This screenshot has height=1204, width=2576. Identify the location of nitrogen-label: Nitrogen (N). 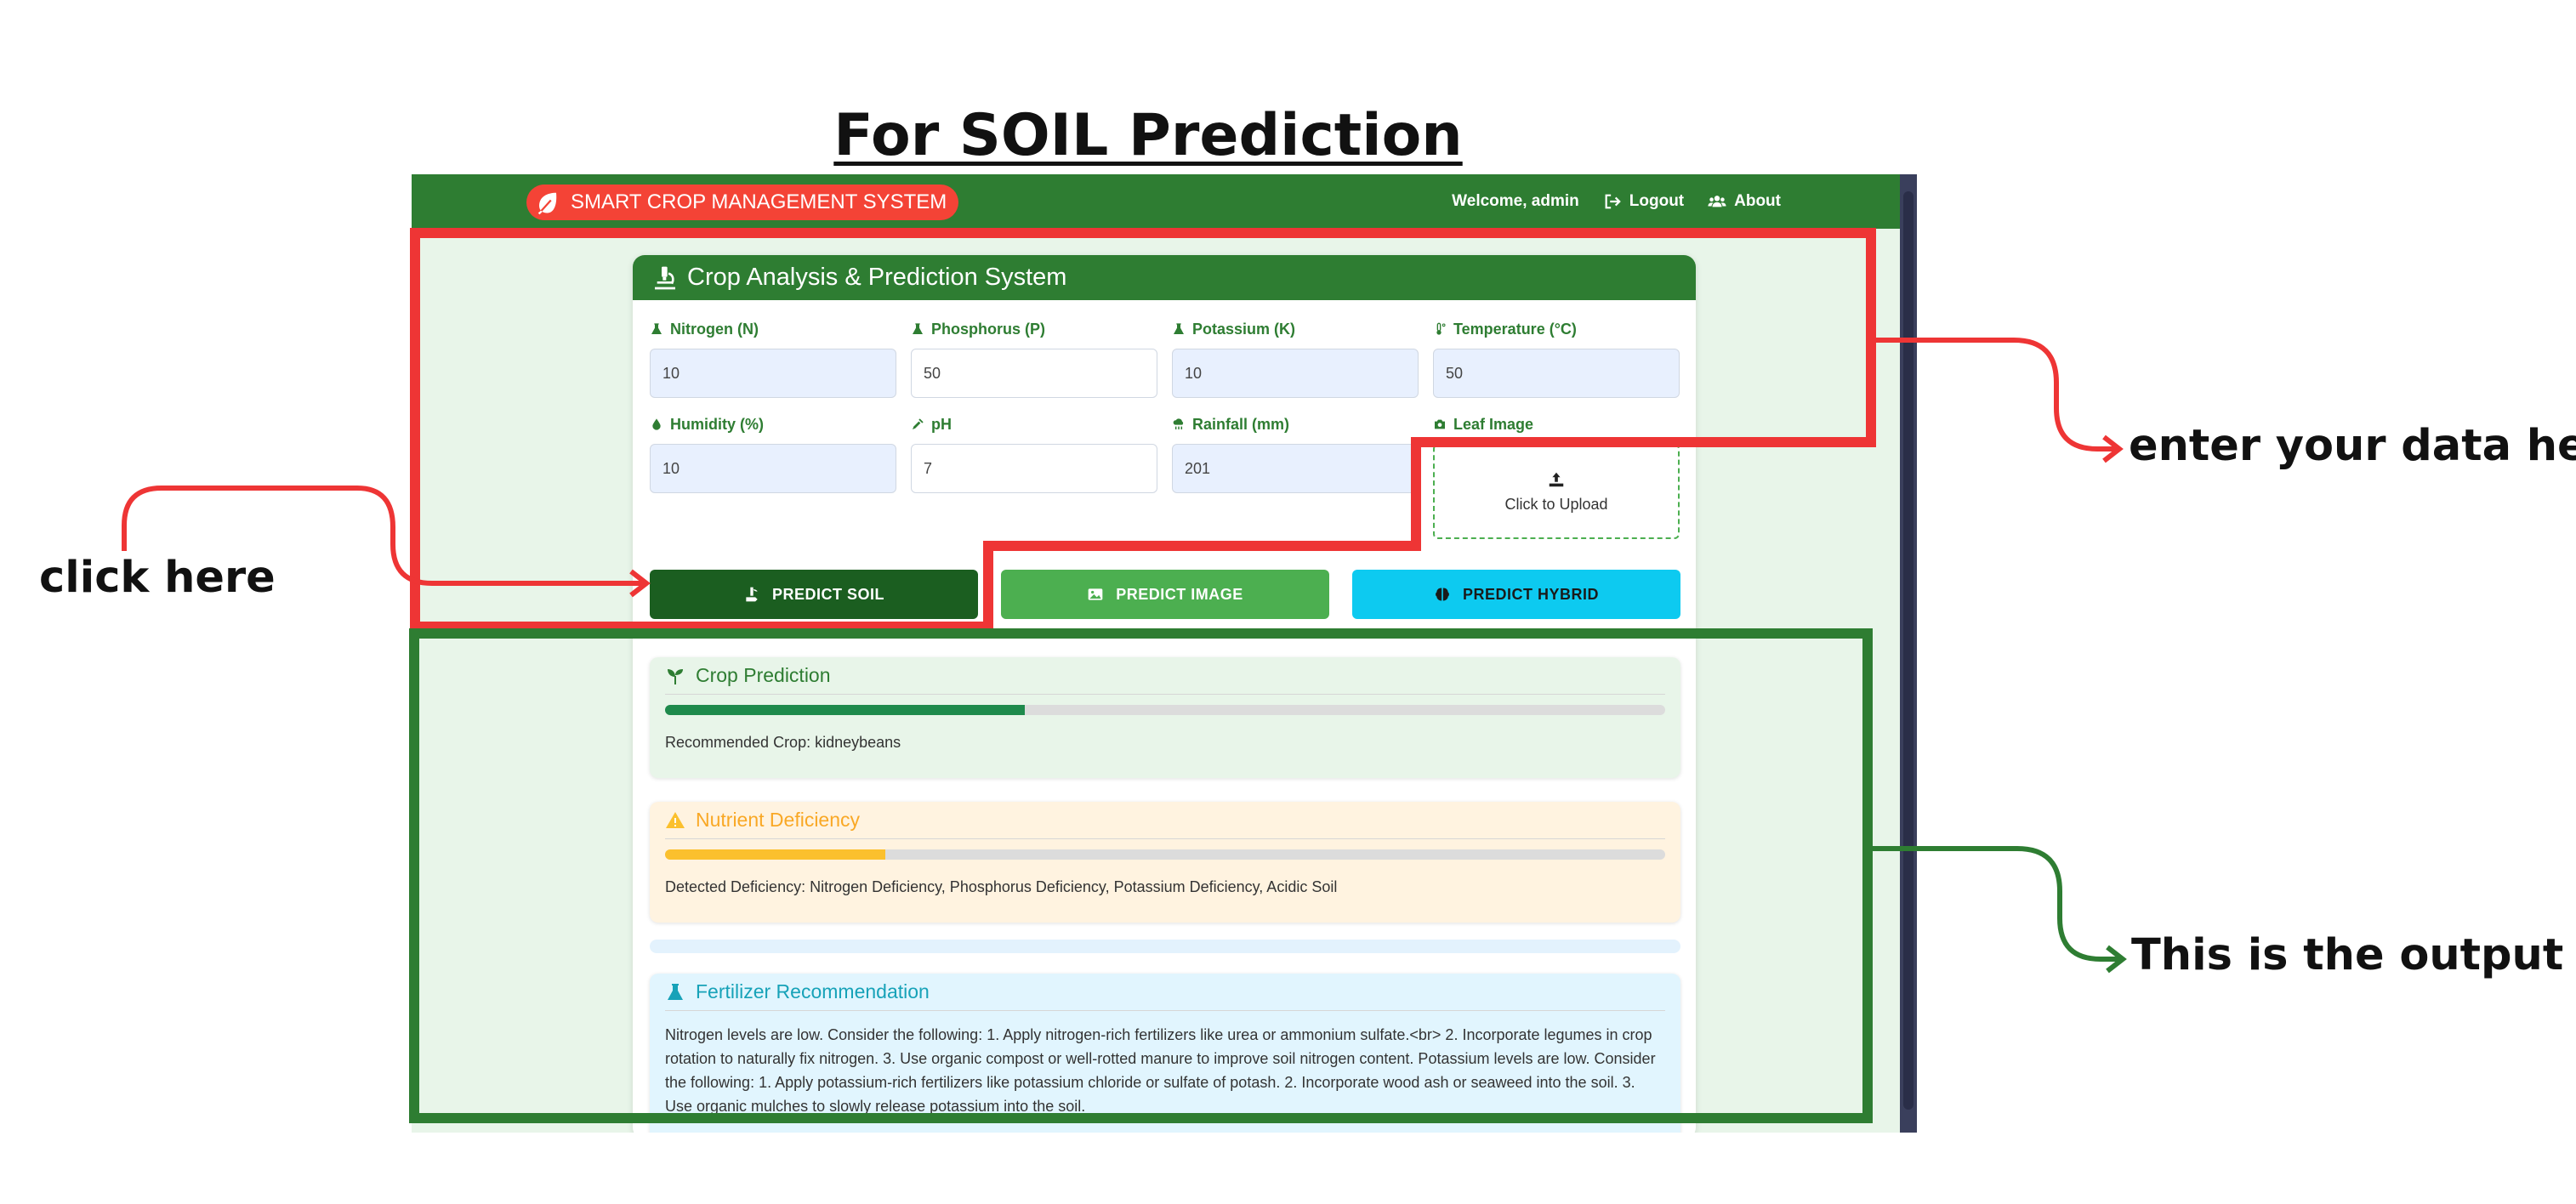
(773, 329).